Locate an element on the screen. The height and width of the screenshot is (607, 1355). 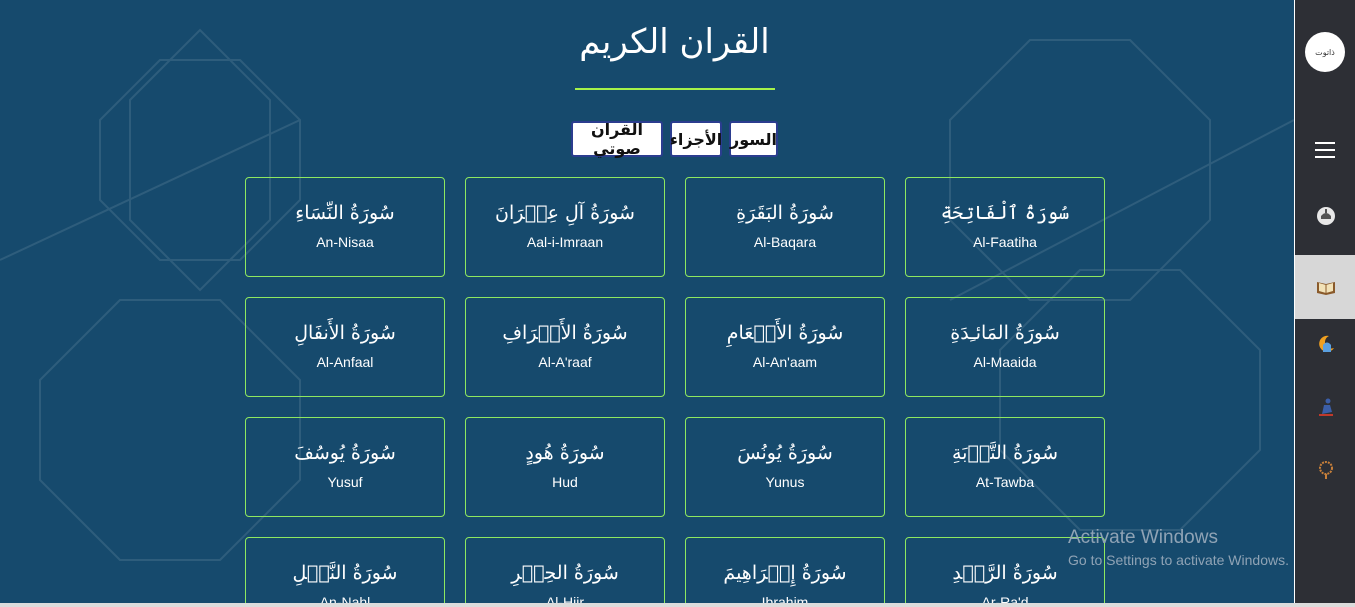
sidebar-item-prayer is located at coordinates (1325, 407).